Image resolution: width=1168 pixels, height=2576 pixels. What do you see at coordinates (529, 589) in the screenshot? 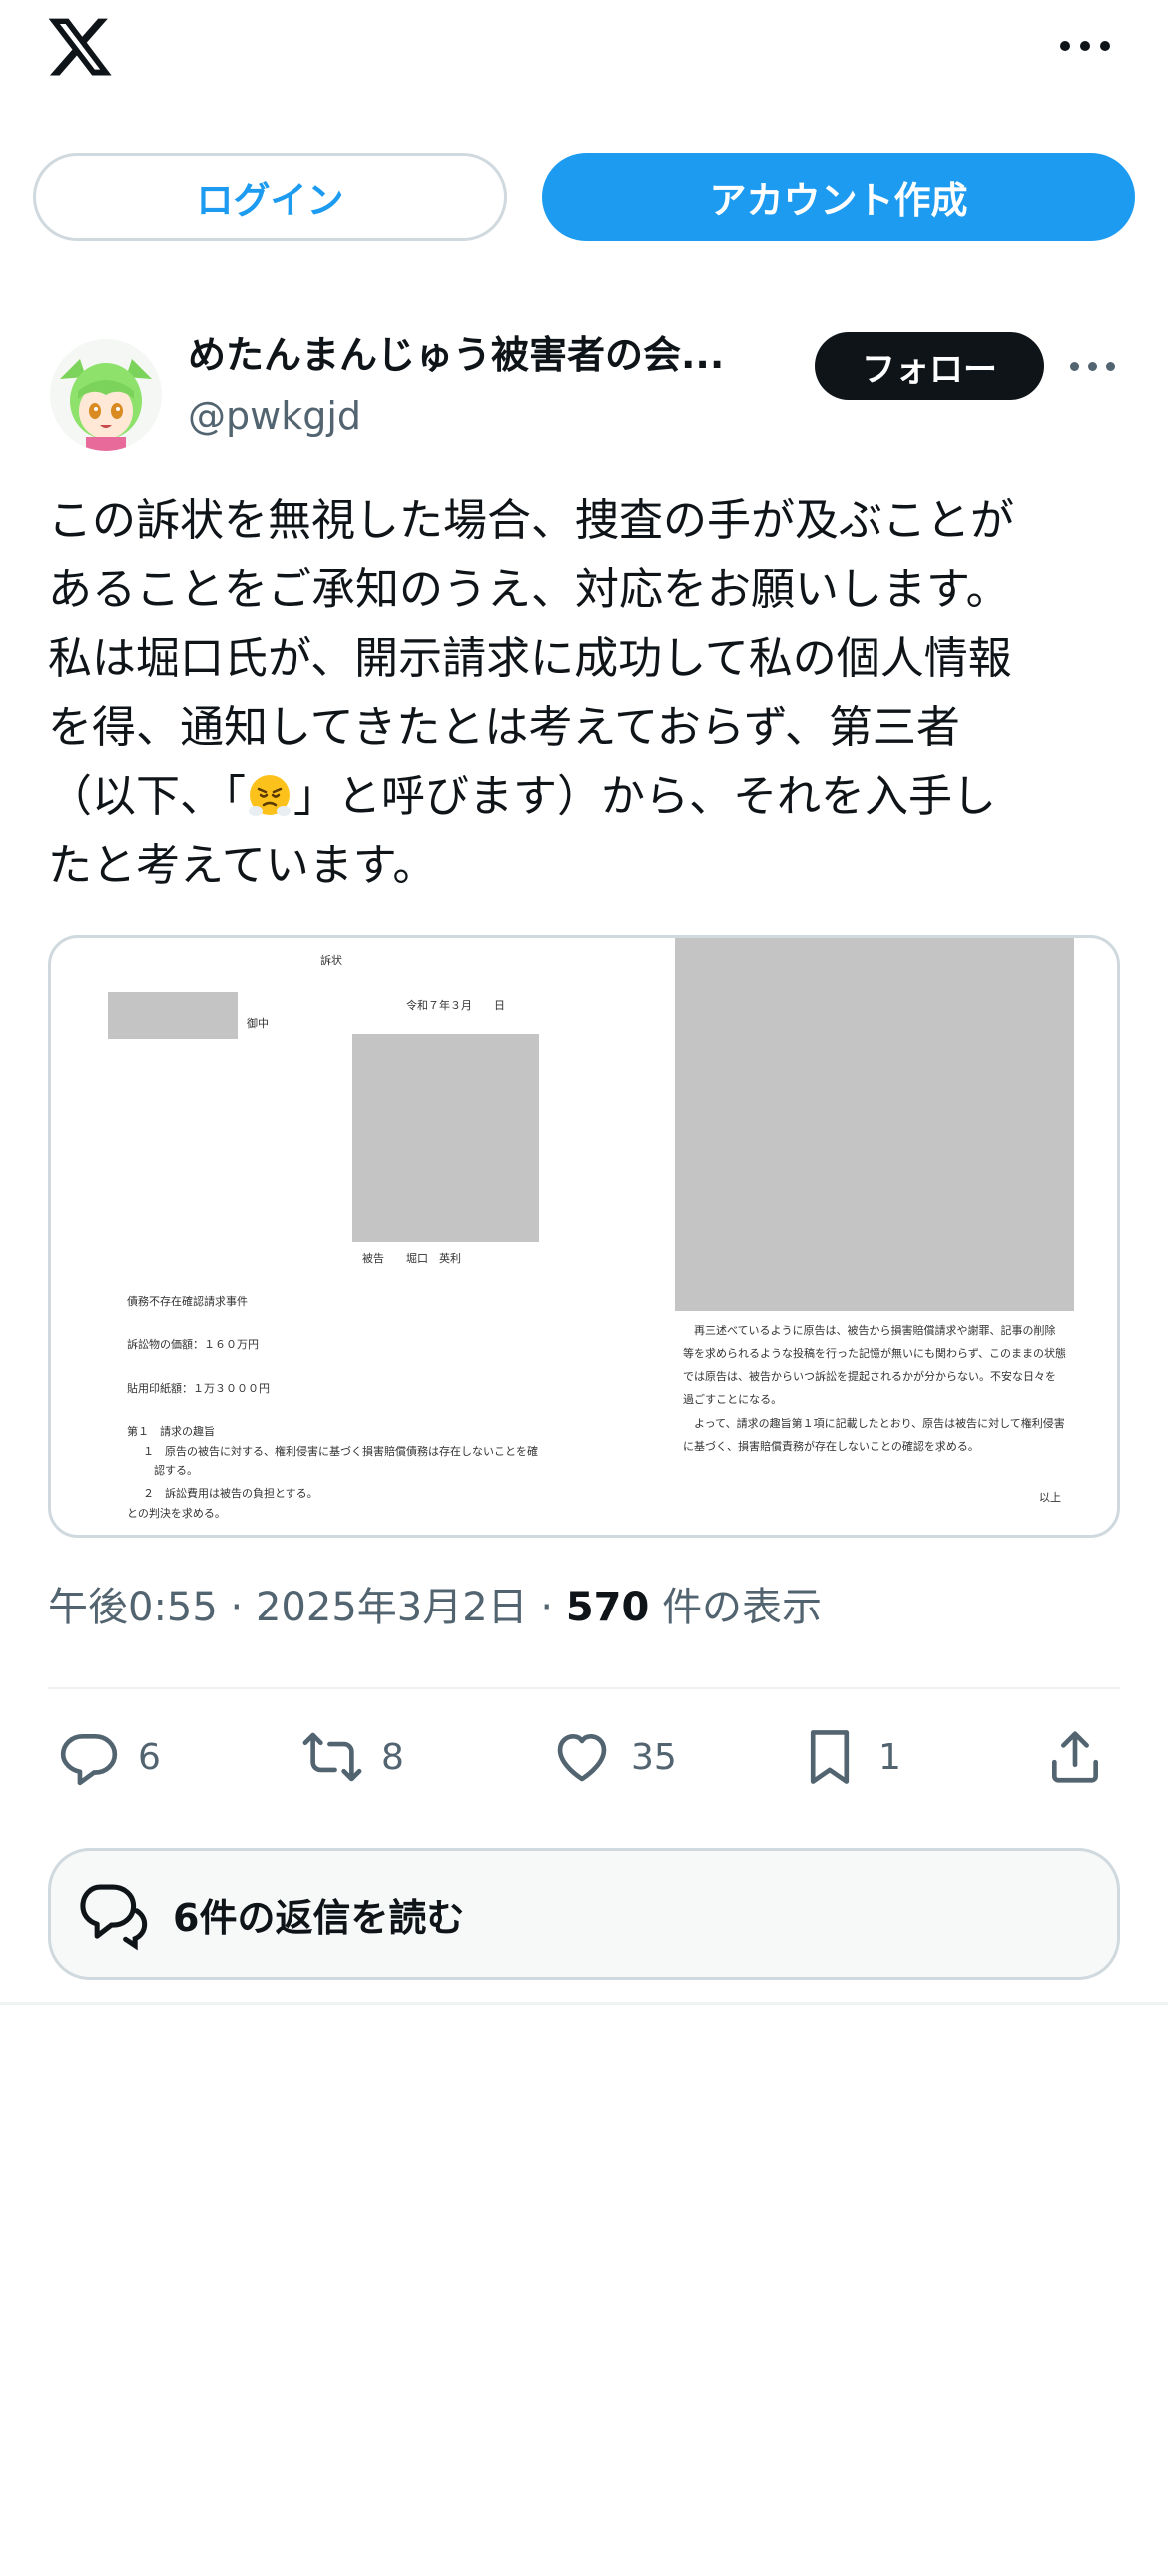
I see `tweet-text-line: あることをご承知のうえ、対応をお願いします。` at bounding box center [529, 589].